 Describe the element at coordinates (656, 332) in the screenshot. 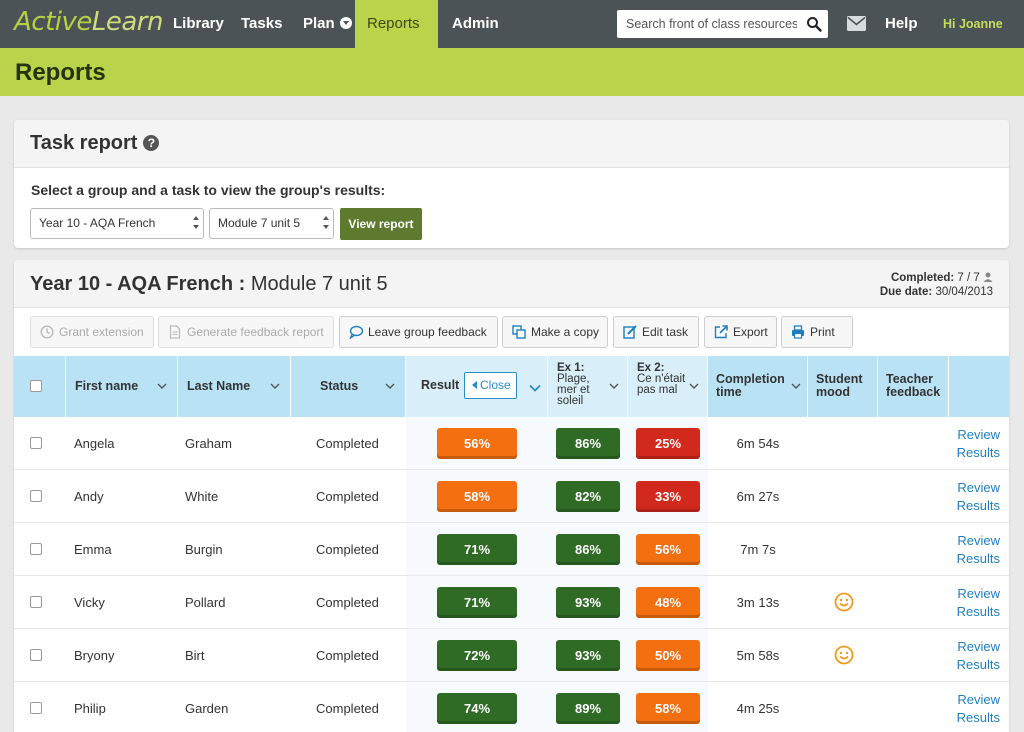

I see `edit-task-button: Edit task` at that location.